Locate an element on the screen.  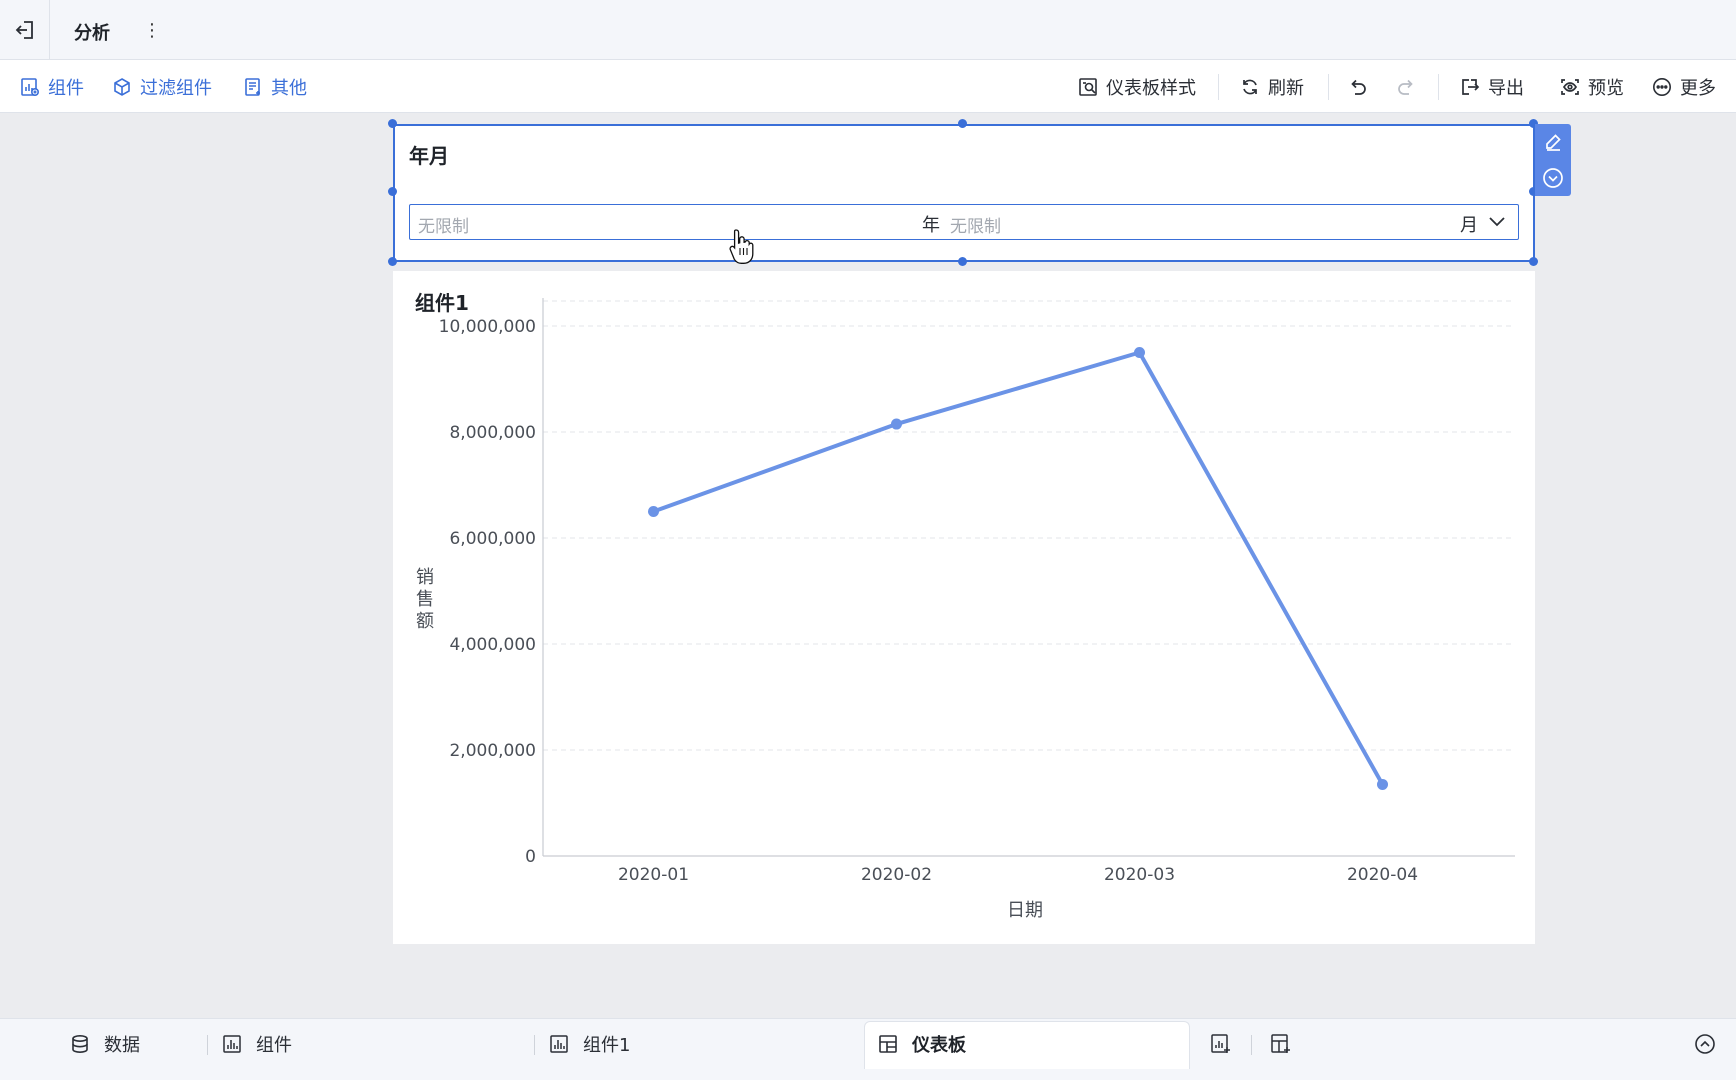
x-axis-title: 日期 is located at coordinates (1025, 910).